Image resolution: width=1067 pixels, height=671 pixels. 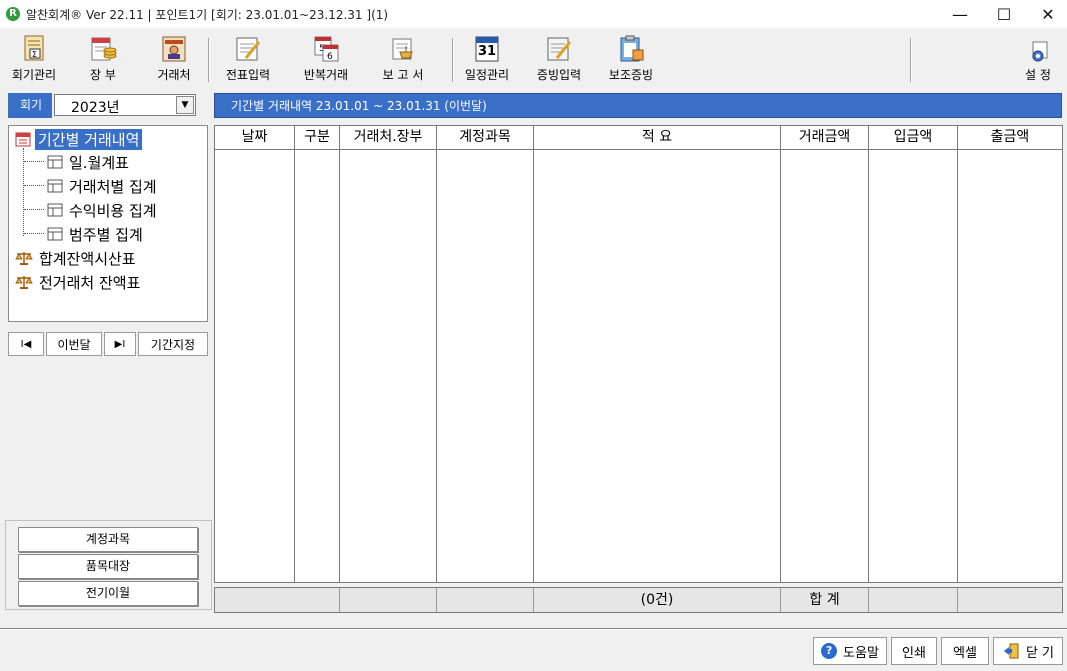 What do you see at coordinates (657, 366) in the screenshot?
I see `column-description` at bounding box center [657, 366].